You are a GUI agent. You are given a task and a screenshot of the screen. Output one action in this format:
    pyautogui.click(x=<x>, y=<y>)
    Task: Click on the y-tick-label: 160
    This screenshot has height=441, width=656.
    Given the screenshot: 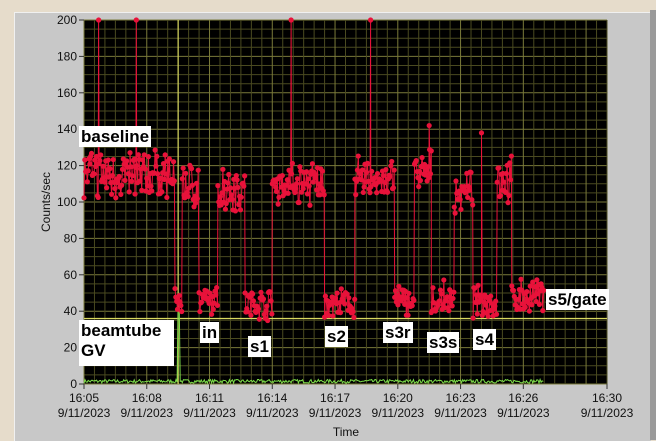 What is the action you would take?
    pyautogui.click(x=67, y=93)
    